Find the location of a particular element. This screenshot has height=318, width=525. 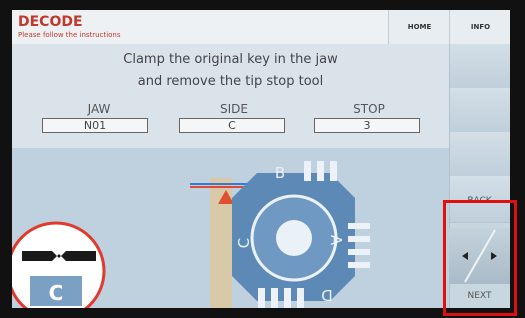

jaw-letter-c: C is located at coordinates (244, 243).